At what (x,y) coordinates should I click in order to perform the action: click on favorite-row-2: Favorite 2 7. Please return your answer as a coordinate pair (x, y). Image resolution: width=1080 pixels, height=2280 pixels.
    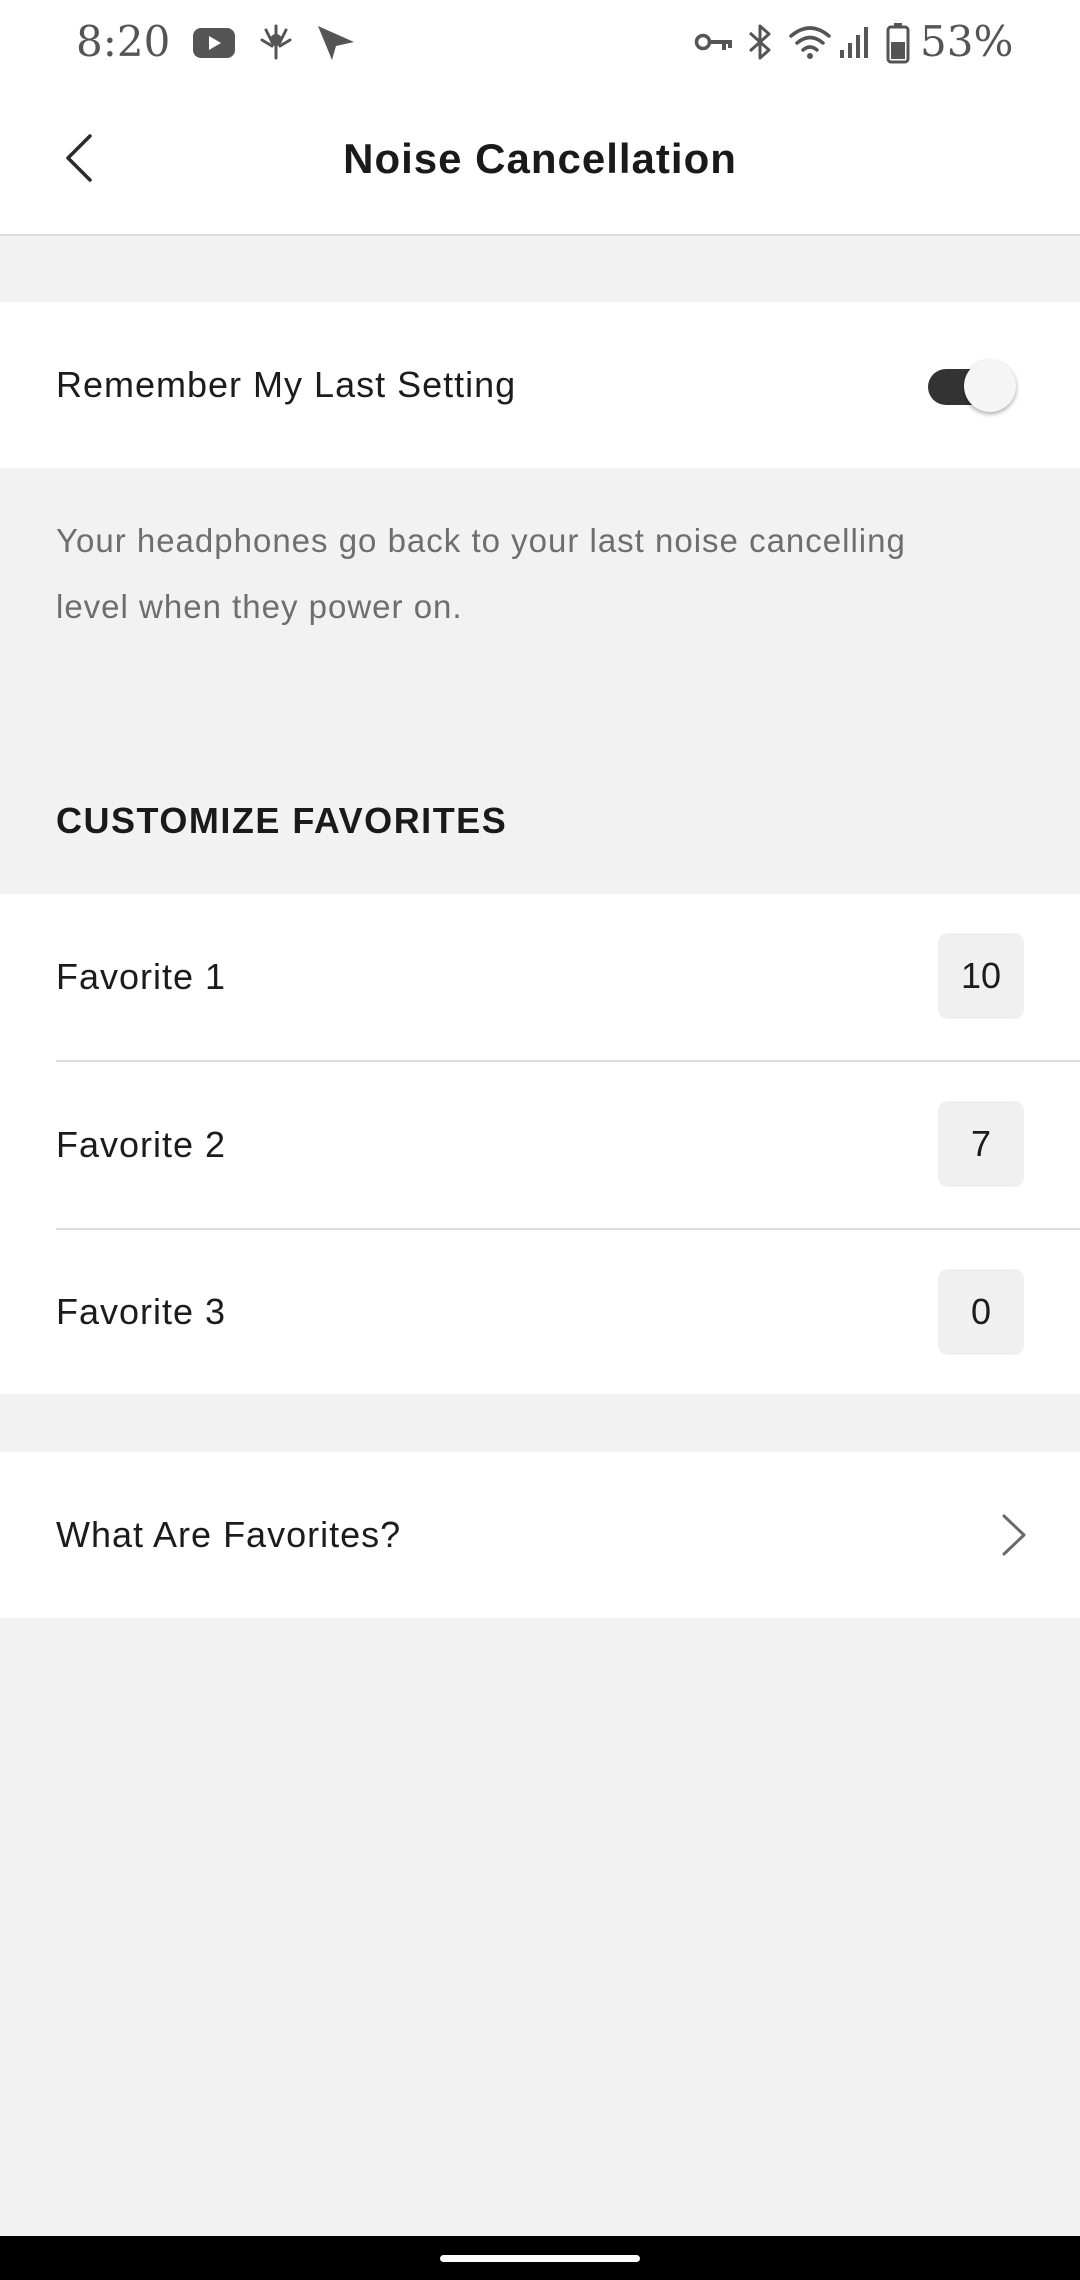
    Looking at the image, I should click on (540, 1145).